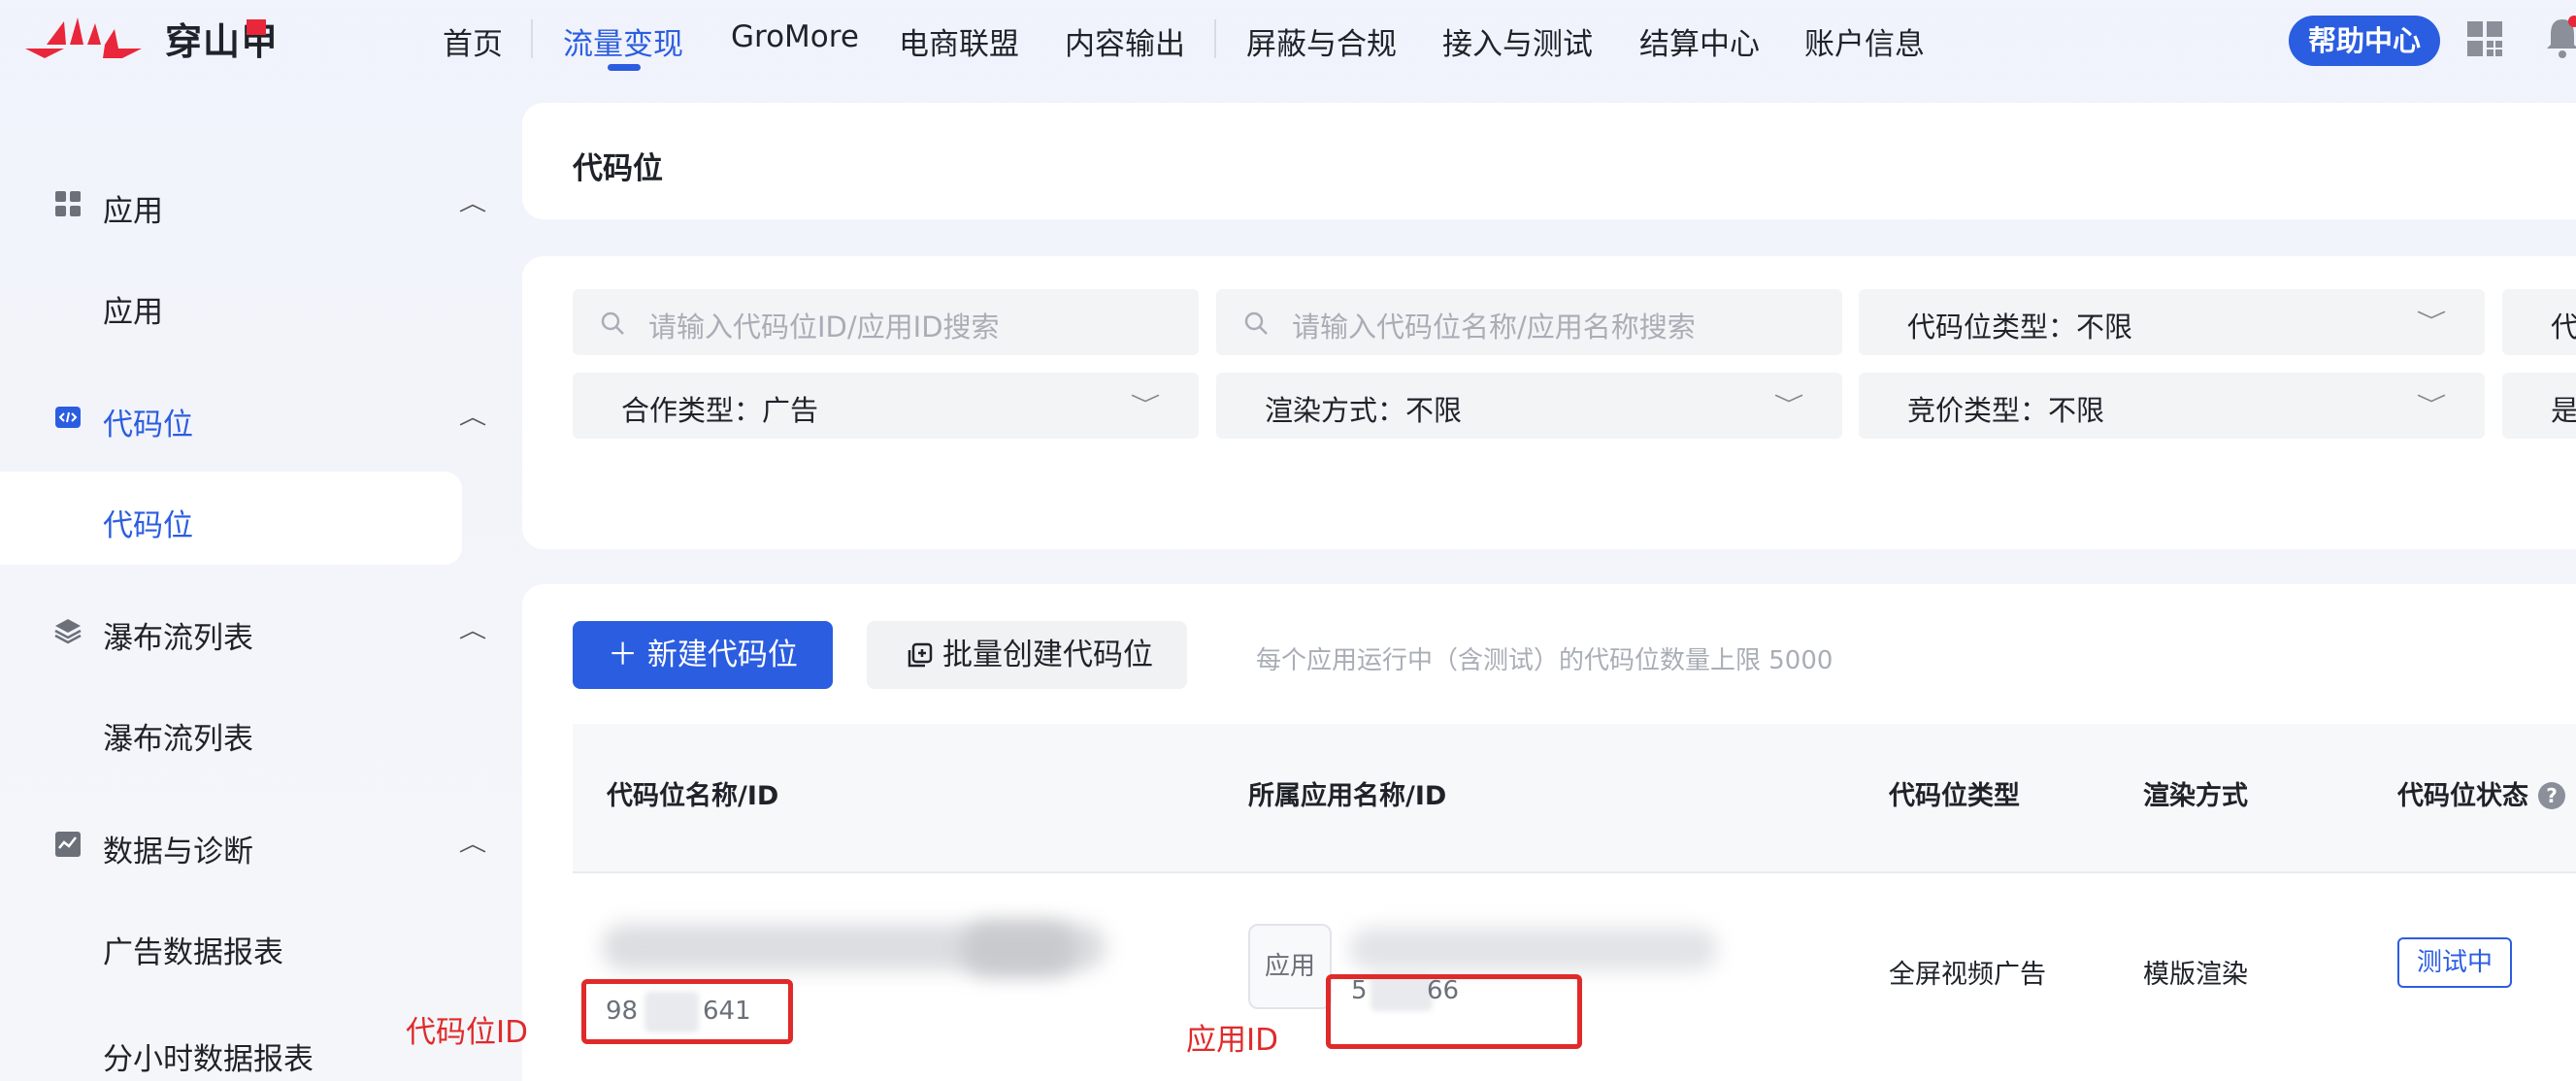  I want to click on nav-account: 账户信息, so click(1864, 41).